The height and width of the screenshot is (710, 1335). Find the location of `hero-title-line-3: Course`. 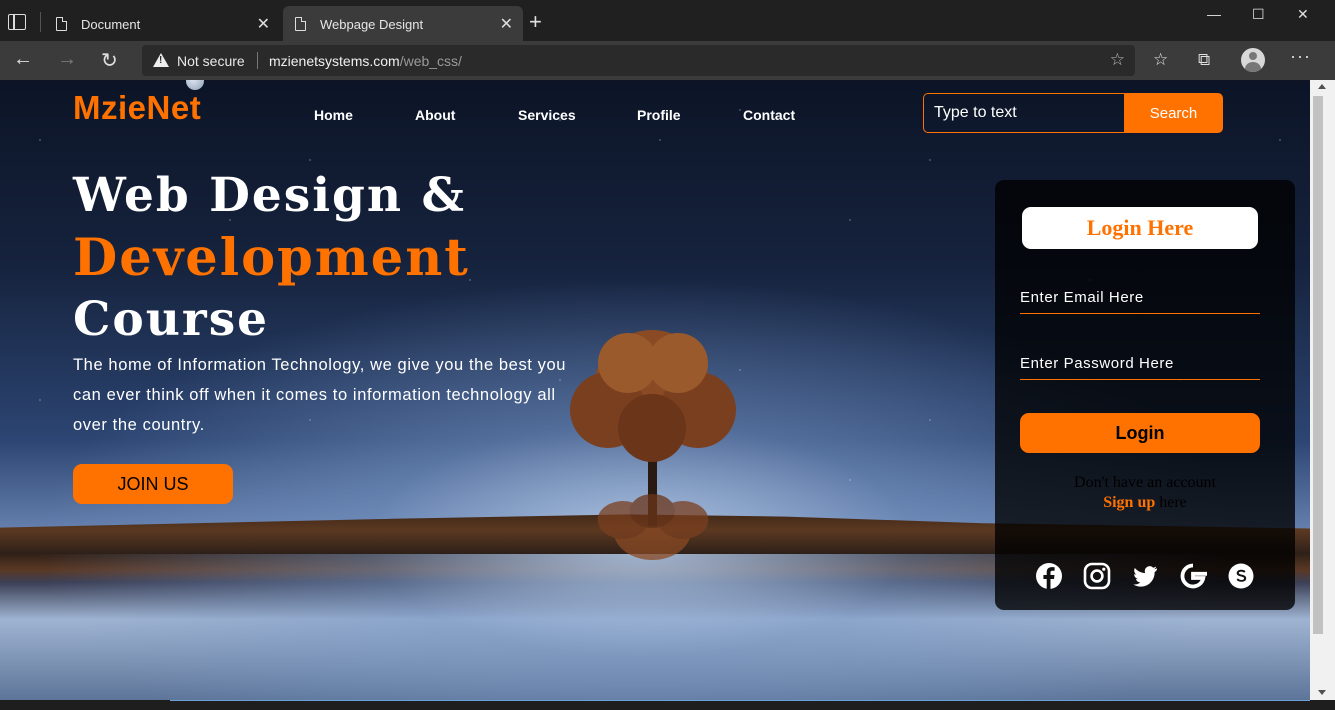

hero-title-line-3: Course is located at coordinates (171, 319).